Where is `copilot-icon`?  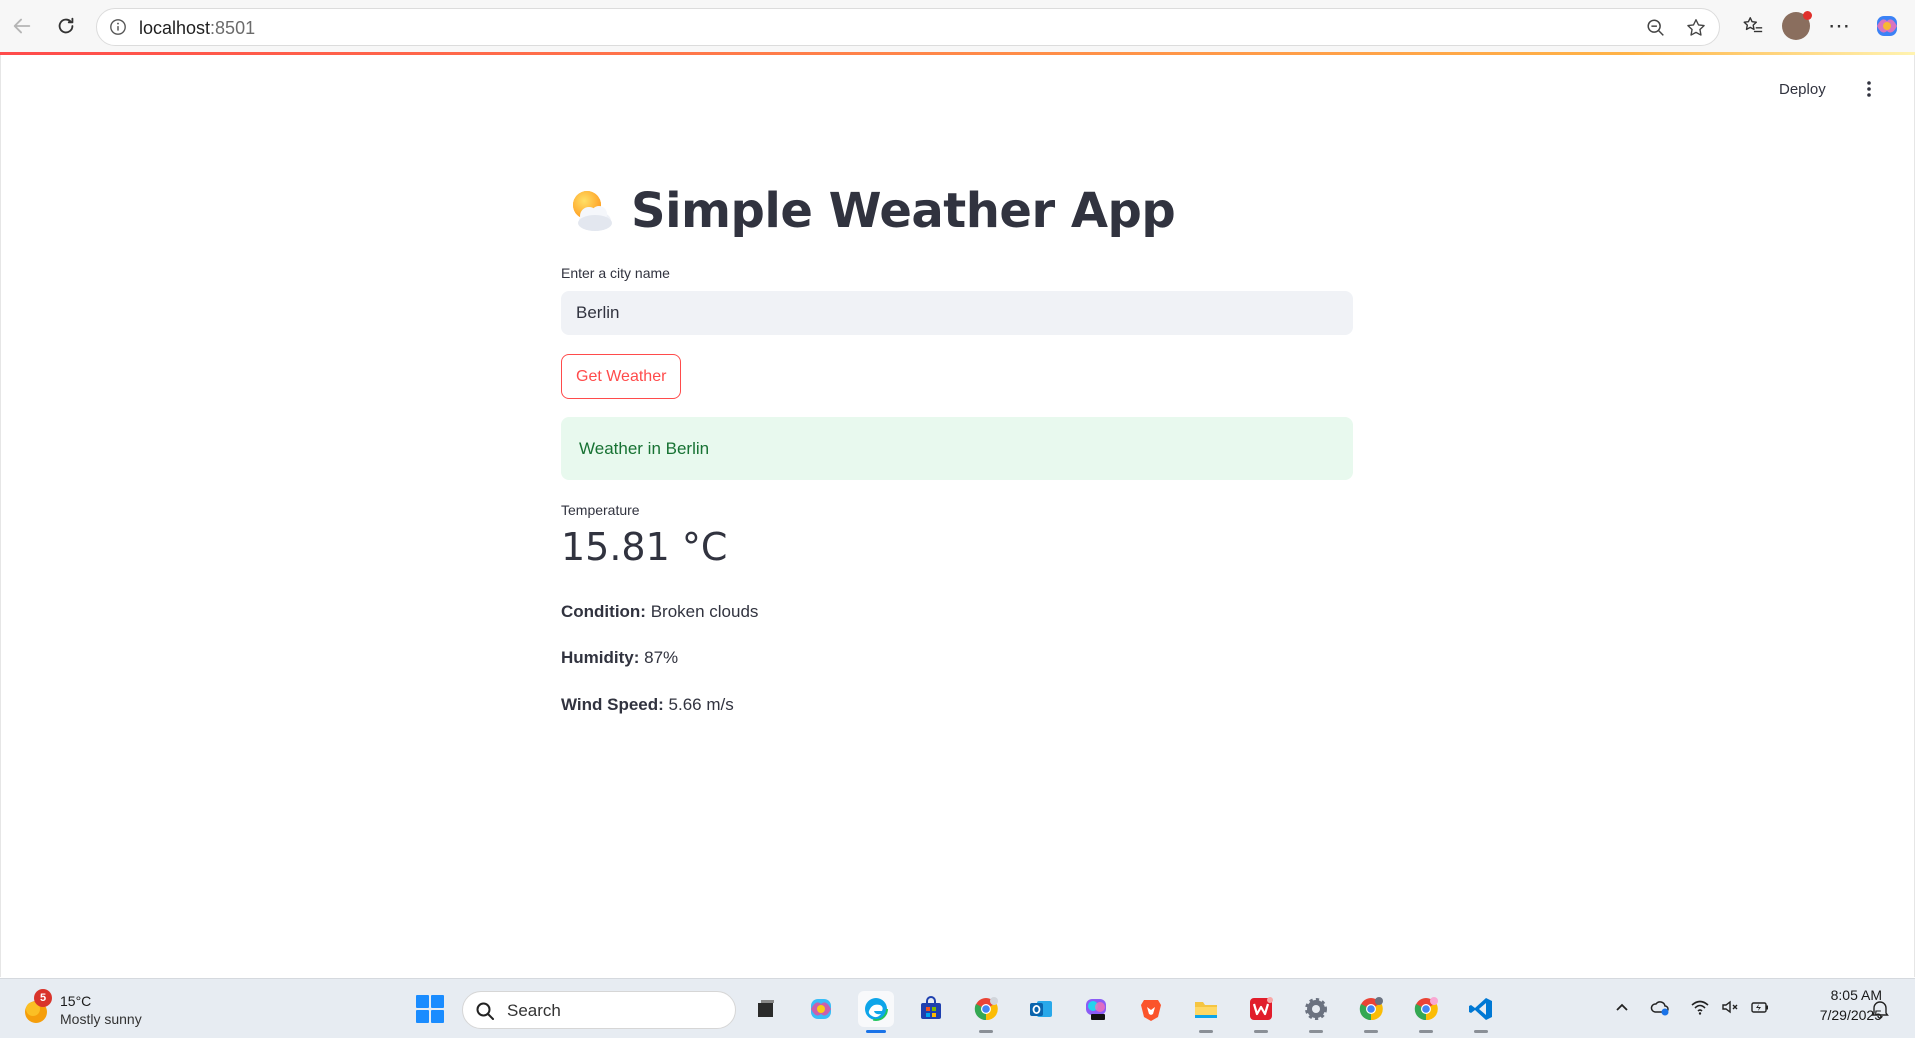
copilot-icon is located at coordinates (1887, 26).